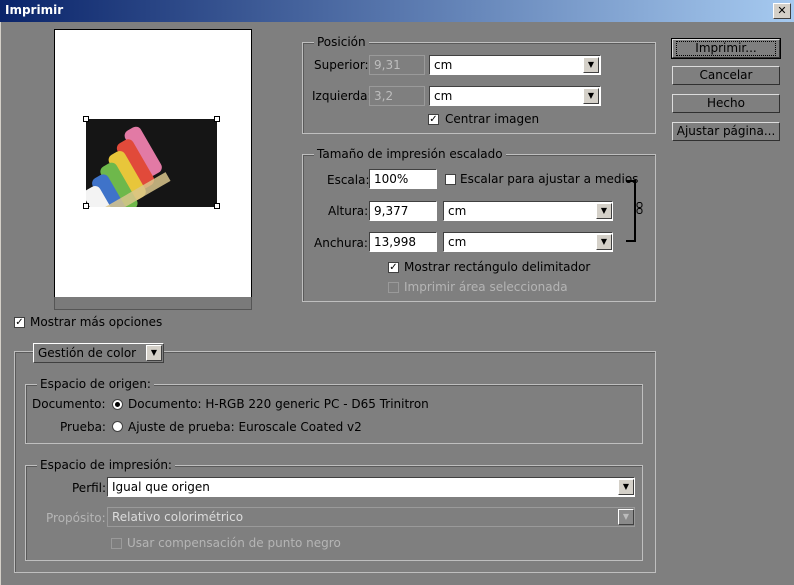  I want to click on width-unit-value: cm, so click(457, 242).